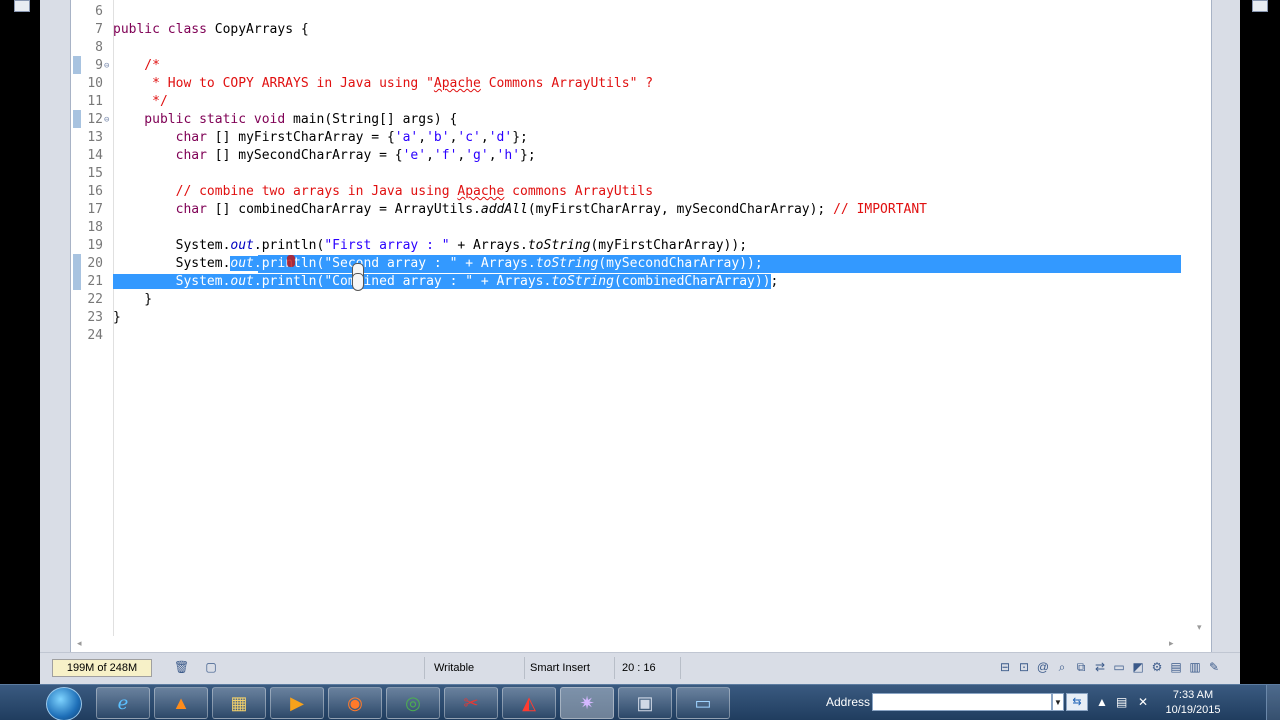  Describe the element at coordinates (95, 83) in the screenshot. I see `line-number: 10` at that location.